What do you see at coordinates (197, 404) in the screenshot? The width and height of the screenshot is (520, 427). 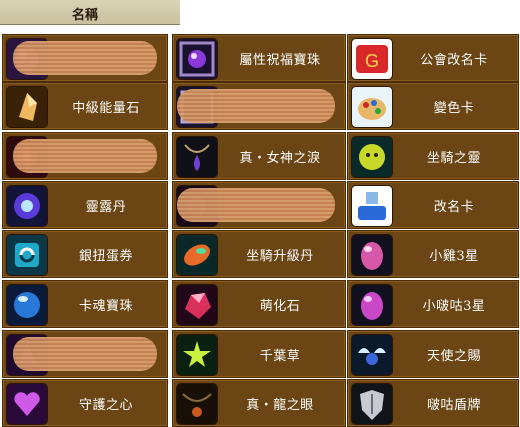 I see `dragon-eye-icon` at bounding box center [197, 404].